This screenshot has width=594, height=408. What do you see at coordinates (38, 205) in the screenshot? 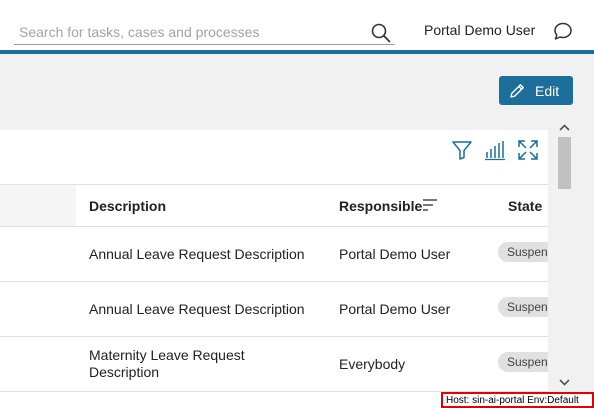
I see `header-empty-cell` at bounding box center [38, 205].